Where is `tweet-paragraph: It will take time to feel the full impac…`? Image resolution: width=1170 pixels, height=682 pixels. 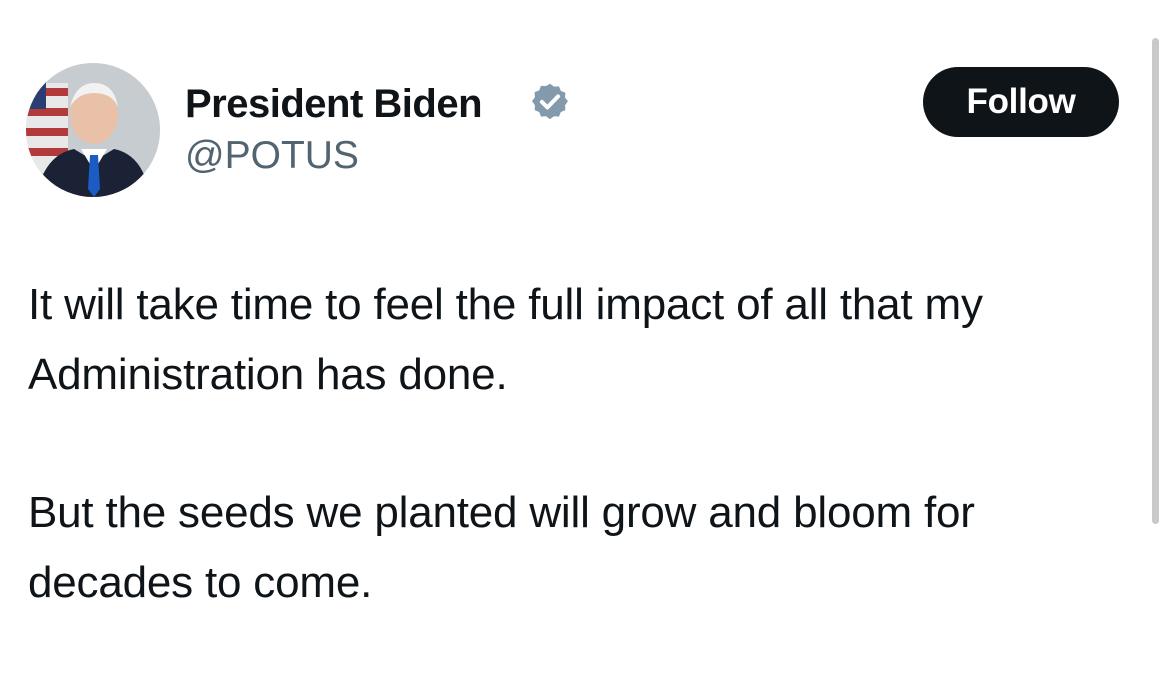 tweet-paragraph: It will take time to feel the full impac… is located at coordinates (505, 339).